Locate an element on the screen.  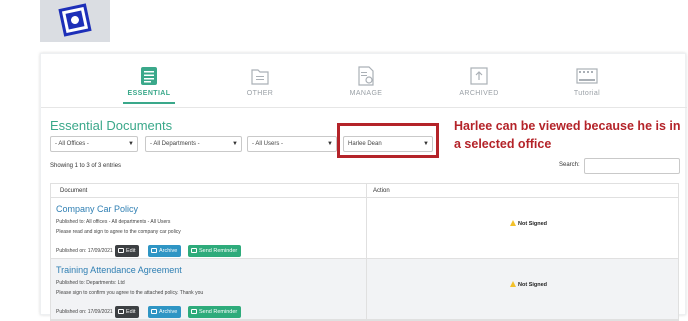
departments-select-value: - All Departments - is located at coordinates (175, 144).